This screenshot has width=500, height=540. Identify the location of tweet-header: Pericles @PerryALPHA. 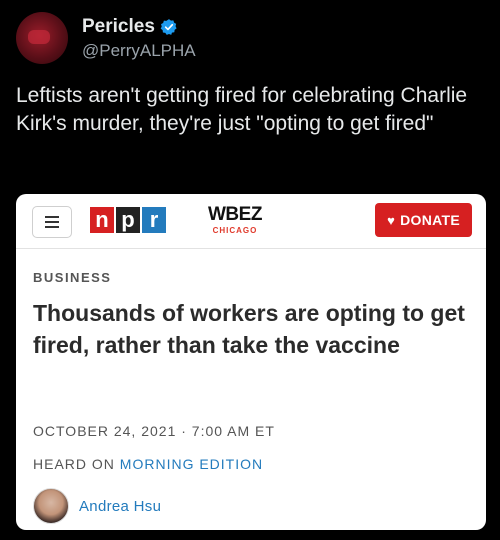
(106, 38).